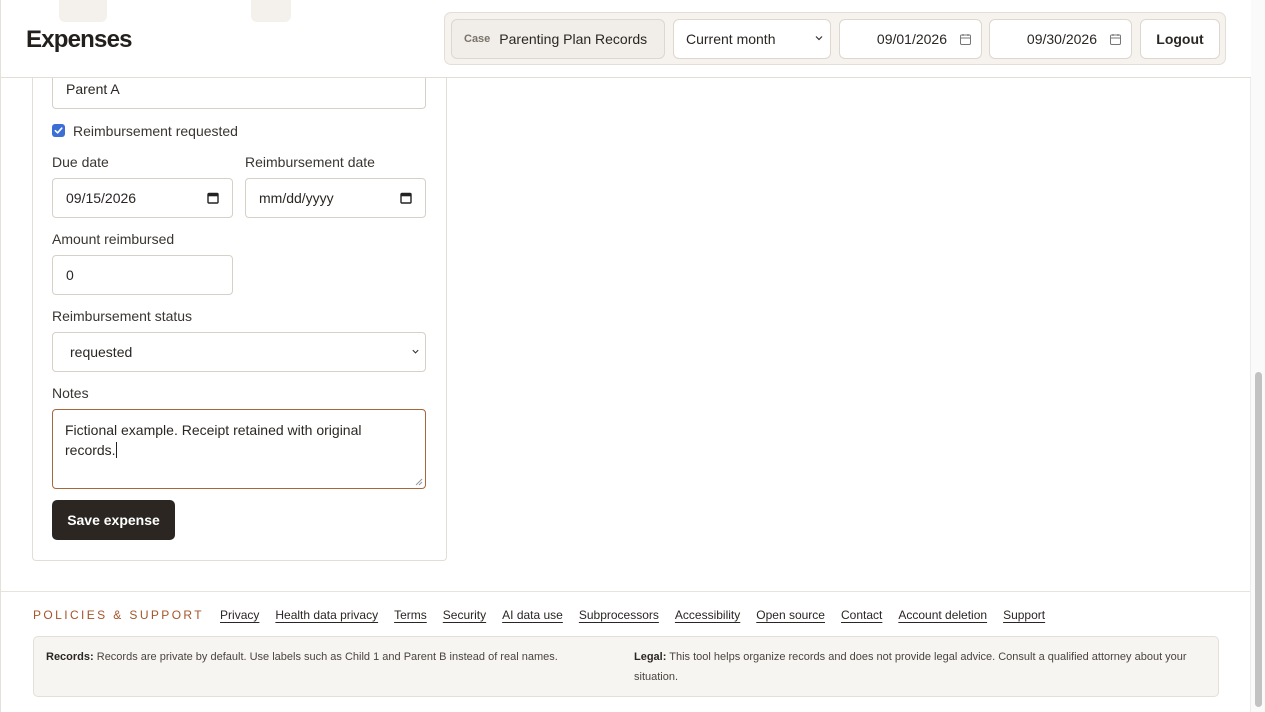  What do you see at coordinates (239, 615) in the screenshot?
I see `footer-link-privacy: Privacy` at bounding box center [239, 615].